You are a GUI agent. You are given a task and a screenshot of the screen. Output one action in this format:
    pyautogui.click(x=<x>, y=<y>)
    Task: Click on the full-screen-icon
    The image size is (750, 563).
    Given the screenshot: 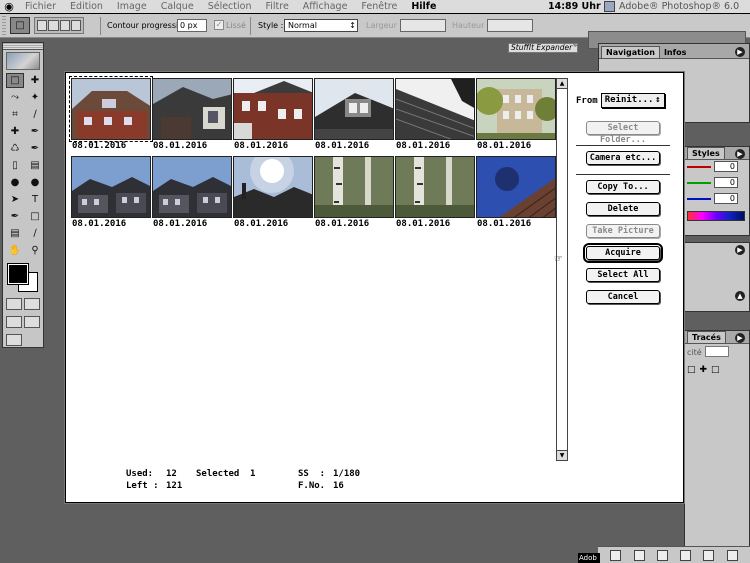 What is the action you would take?
    pyautogui.click(x=32, y=322)
    